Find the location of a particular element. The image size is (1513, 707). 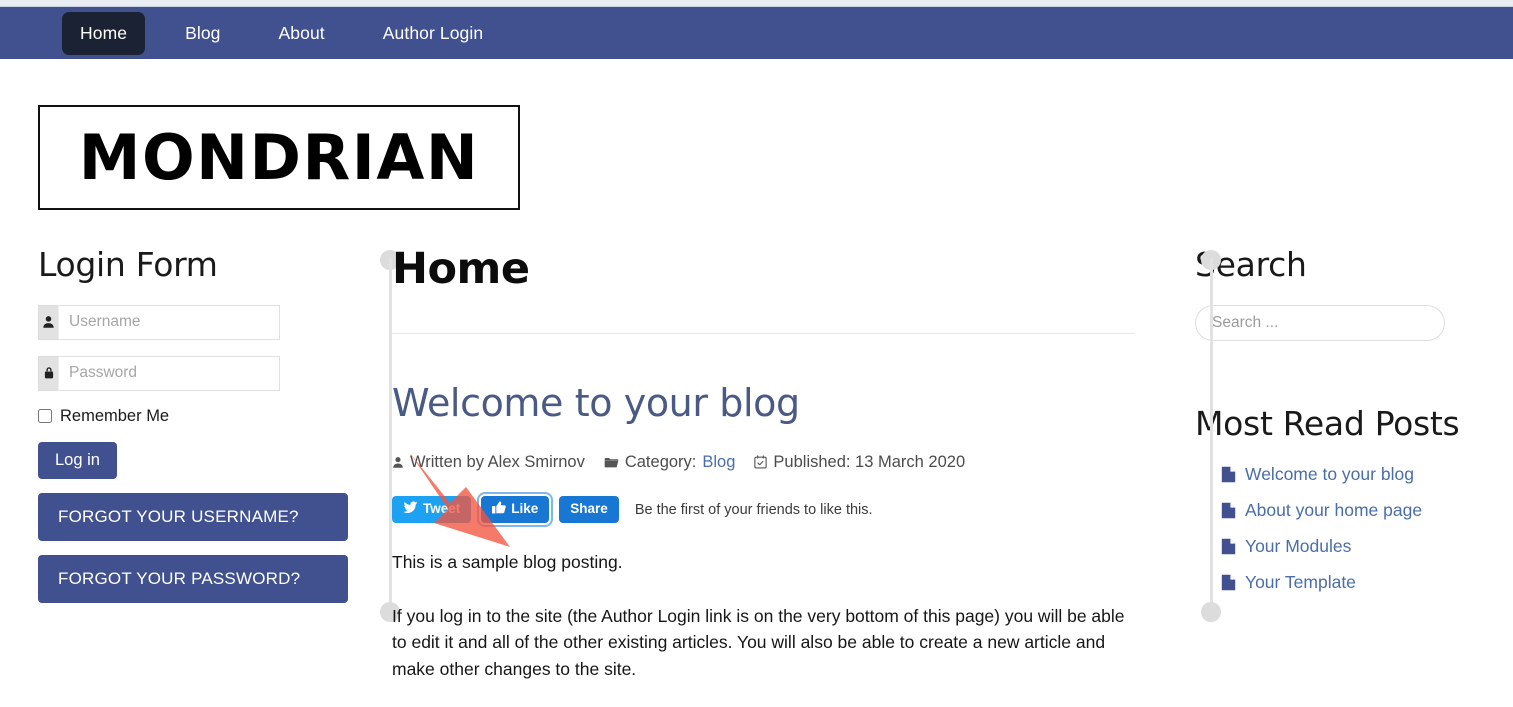

list-item: Welcome to your blog is located at coordinates (1367, 474).